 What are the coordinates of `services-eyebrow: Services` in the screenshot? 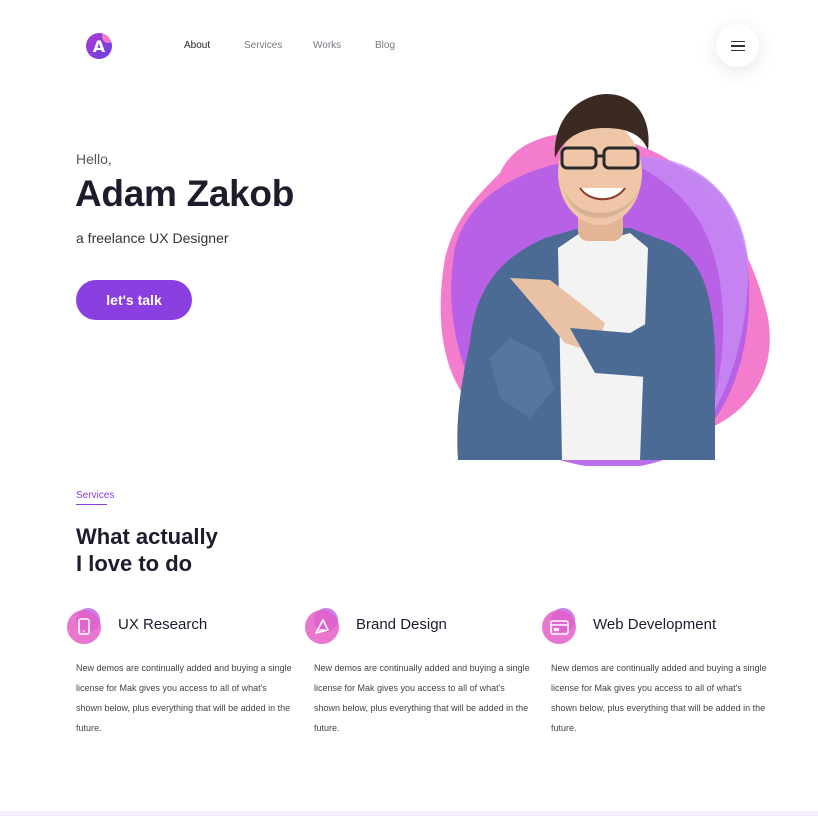 It's located at (95, 495).